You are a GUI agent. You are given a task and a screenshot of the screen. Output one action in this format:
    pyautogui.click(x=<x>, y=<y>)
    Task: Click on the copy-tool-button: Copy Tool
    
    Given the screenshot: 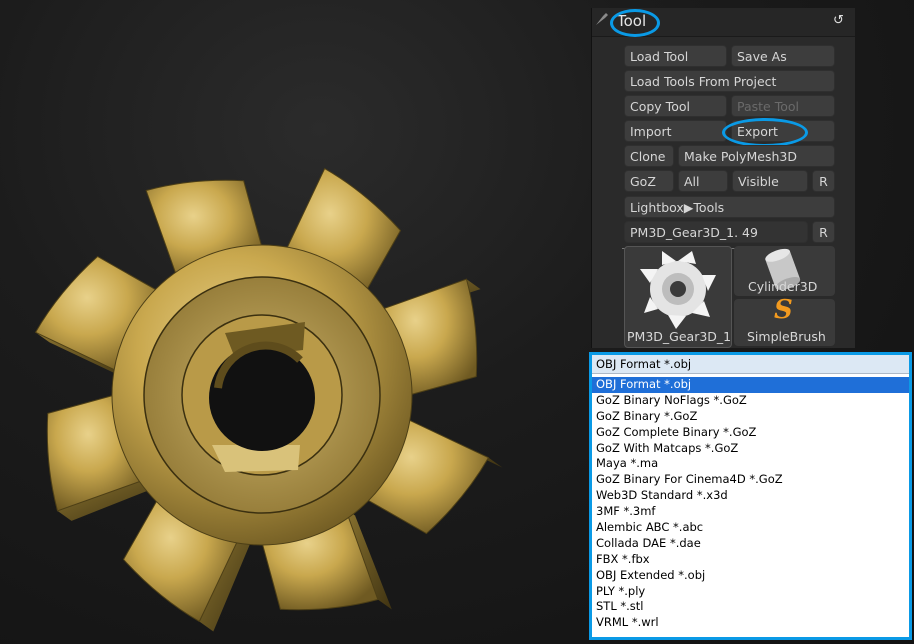 What is the action you would take?
    pyautogui.click(x=675, y=106)
    